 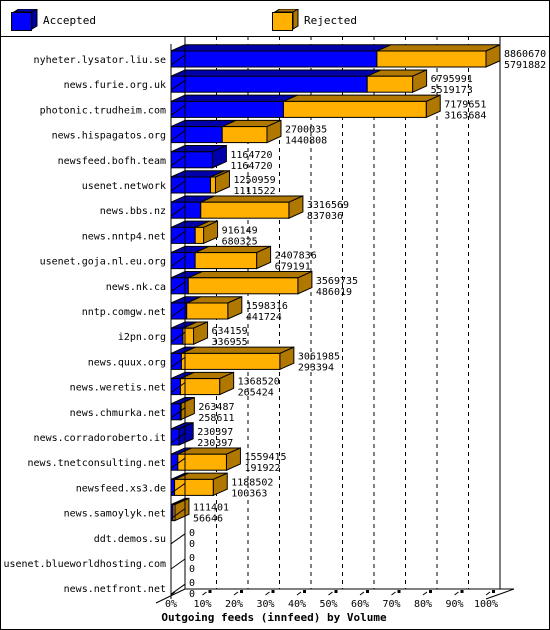 I want to click on category-label: usenet.blueworldhosting.com, so click(x=84, y=564).